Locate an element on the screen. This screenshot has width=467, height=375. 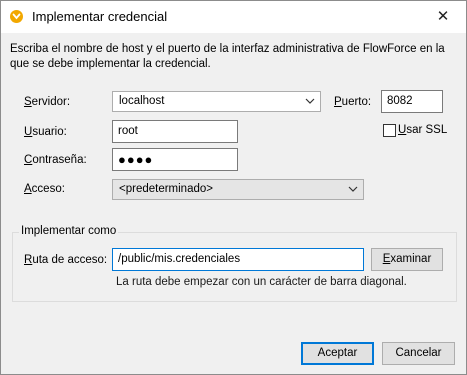
ssl-label: Usar SSL is located at coordinates (423, 130).